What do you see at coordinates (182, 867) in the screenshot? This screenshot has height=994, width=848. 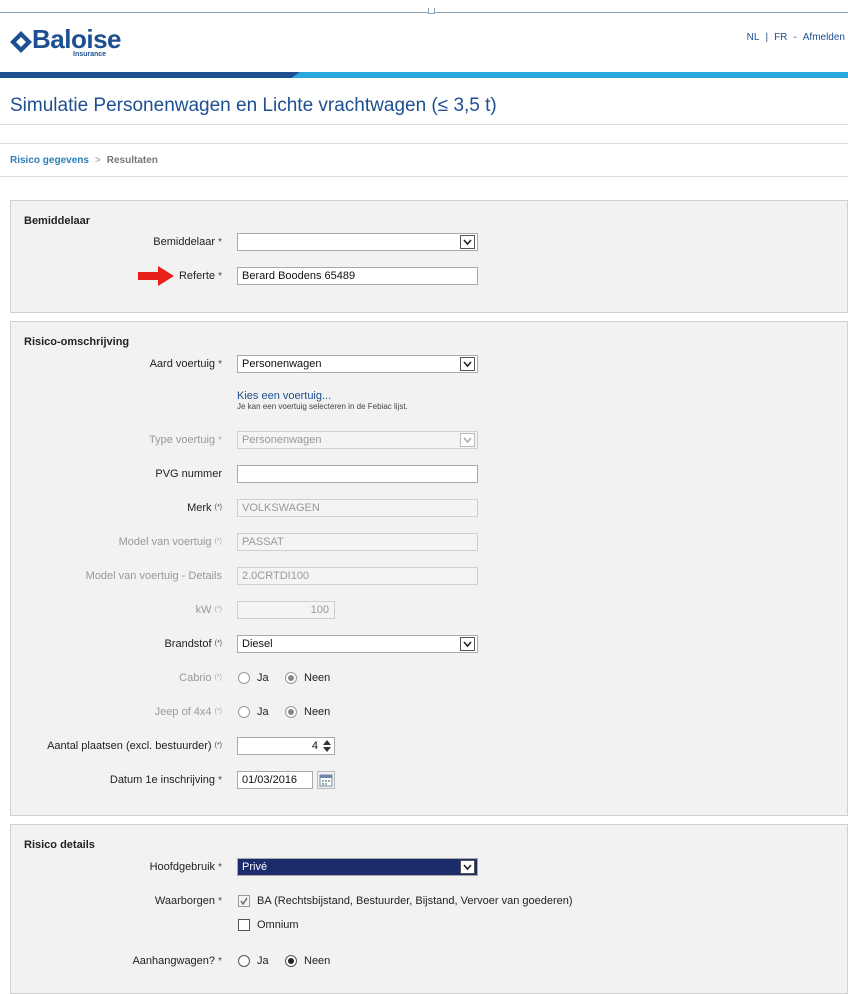 I see `label-text: Hoofdgebruik` at bounding box center [182, 867].